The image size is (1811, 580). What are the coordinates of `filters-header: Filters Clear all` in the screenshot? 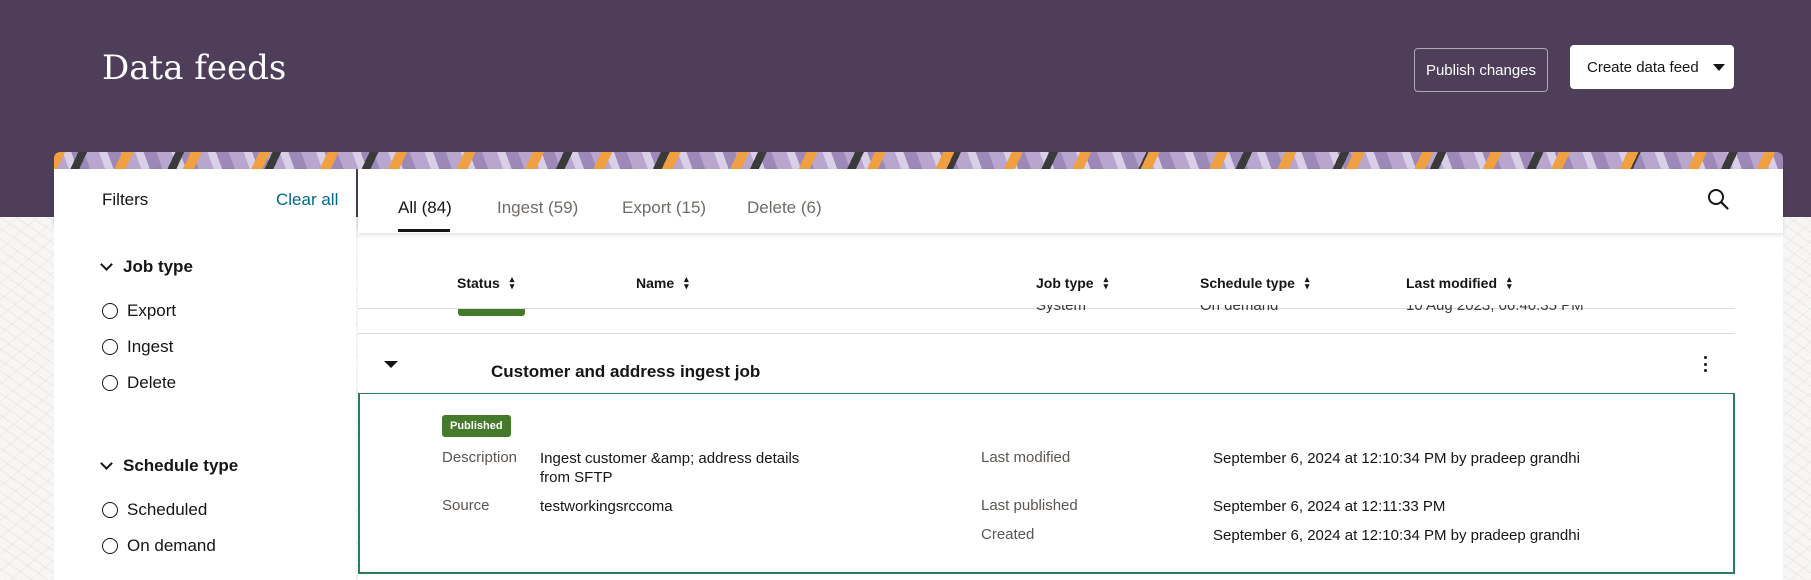 It's located at (205, 198).